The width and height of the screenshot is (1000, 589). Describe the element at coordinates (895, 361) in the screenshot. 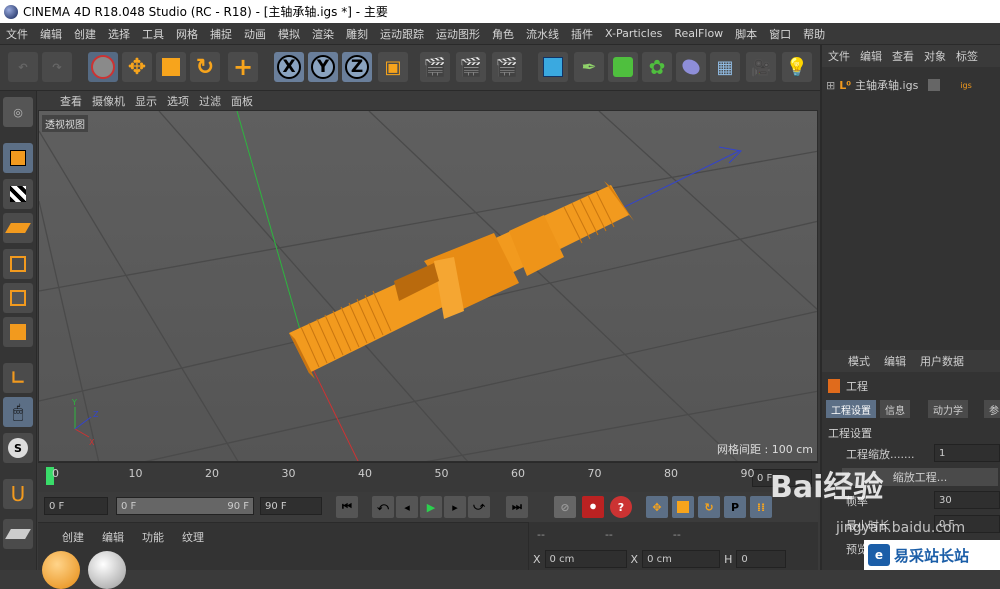

I see `attribute-menu-item-1: 编辑` at that location.